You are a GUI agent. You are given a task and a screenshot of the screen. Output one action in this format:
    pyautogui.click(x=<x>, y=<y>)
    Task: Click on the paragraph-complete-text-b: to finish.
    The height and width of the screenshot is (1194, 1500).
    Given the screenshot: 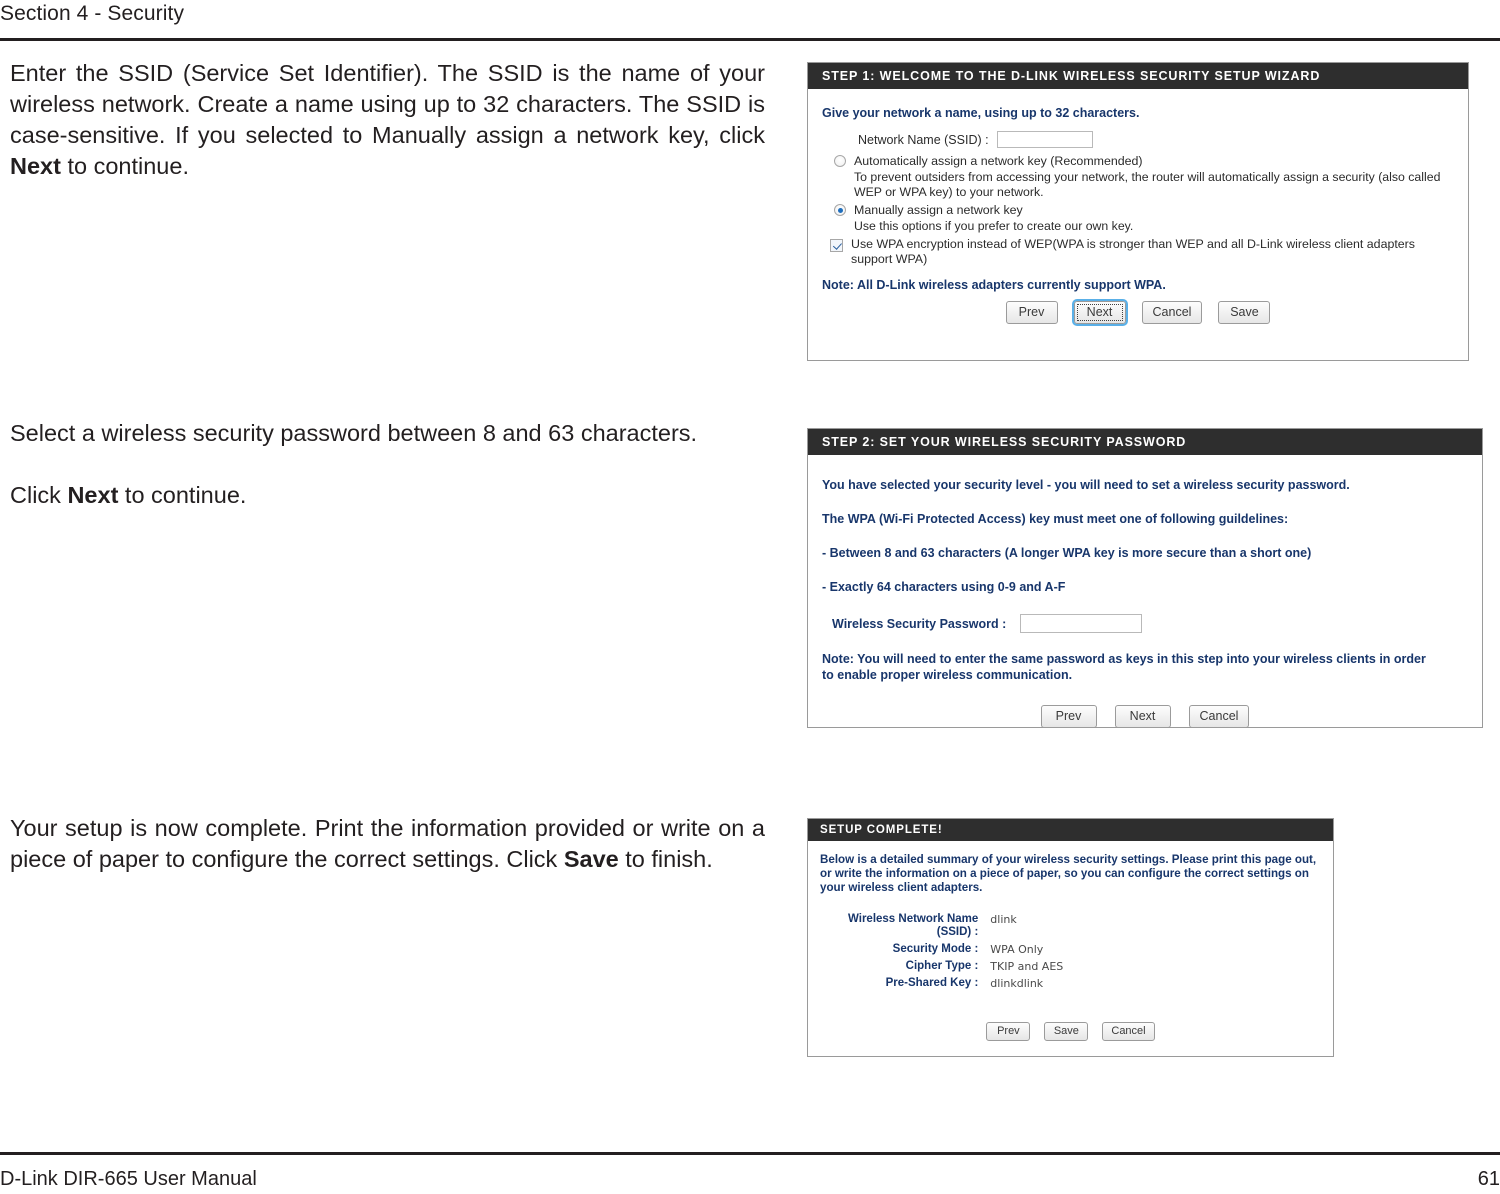 What is the action you would take?
    pyautogui.click(x=665, y=859)
    